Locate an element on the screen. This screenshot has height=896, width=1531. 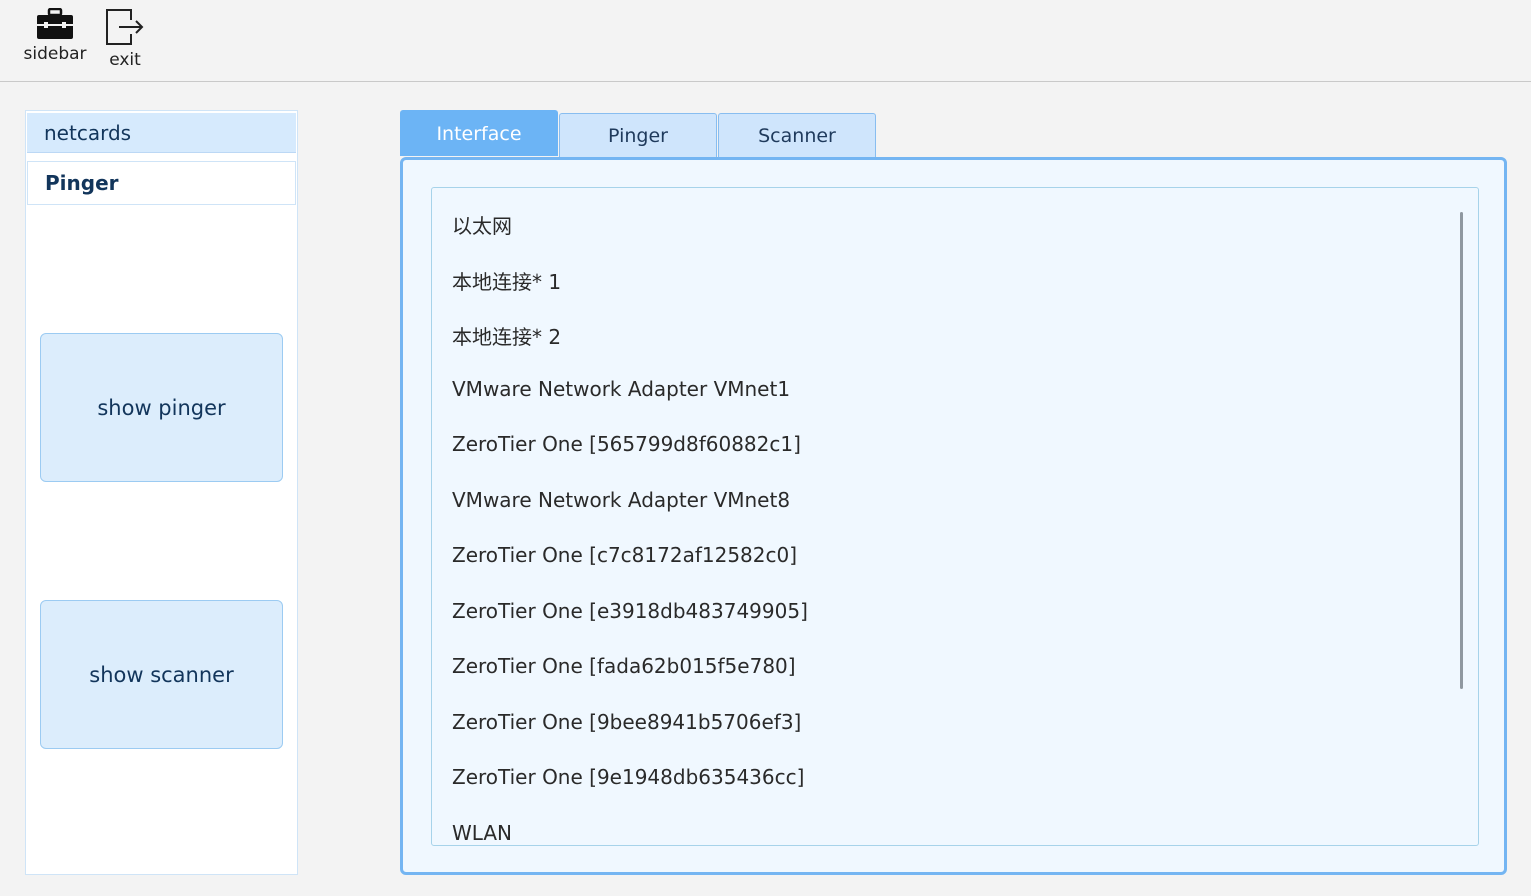
list-item: ZeroTier One [9e1948db635436cc] is located at coordinates (628, 777).